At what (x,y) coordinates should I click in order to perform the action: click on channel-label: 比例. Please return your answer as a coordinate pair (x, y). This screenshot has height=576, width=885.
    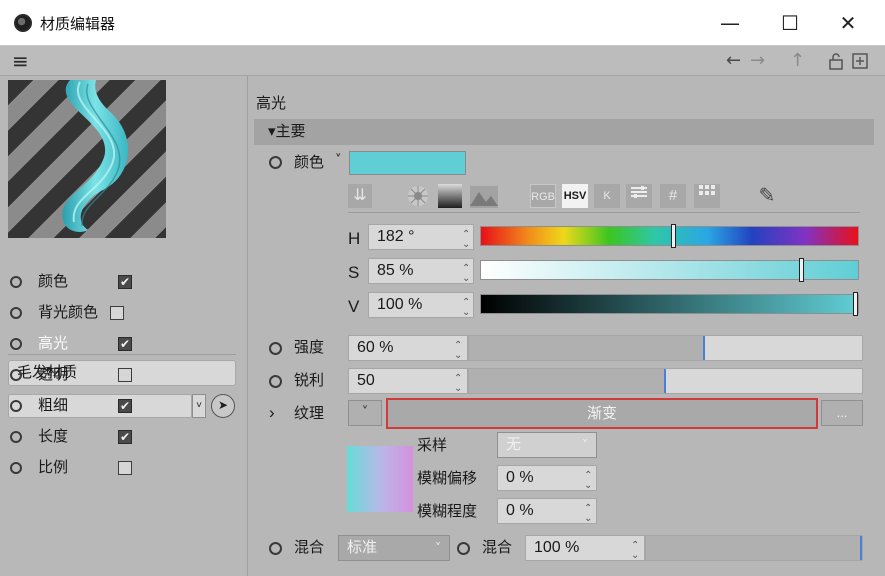
    Looking at the image, I should click on (53, 467).